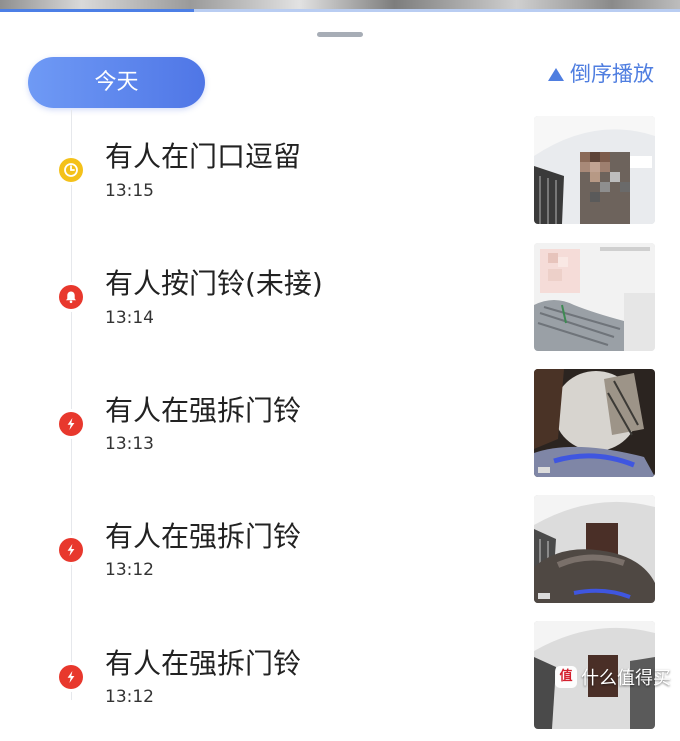  What do you see at coordinates (129, 191) in the screenshot?
I see `event-time: 13:15` at bounding box center [129, 191].